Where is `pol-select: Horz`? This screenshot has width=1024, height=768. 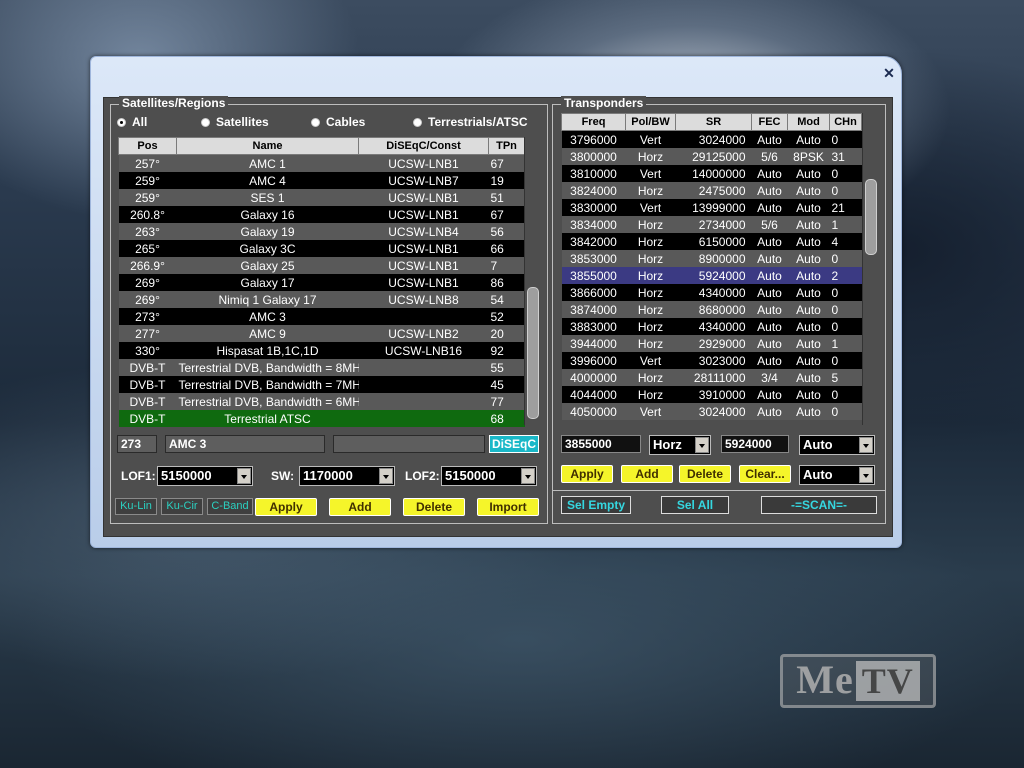 pol-select: Horz is located at coordinates (680, 445).